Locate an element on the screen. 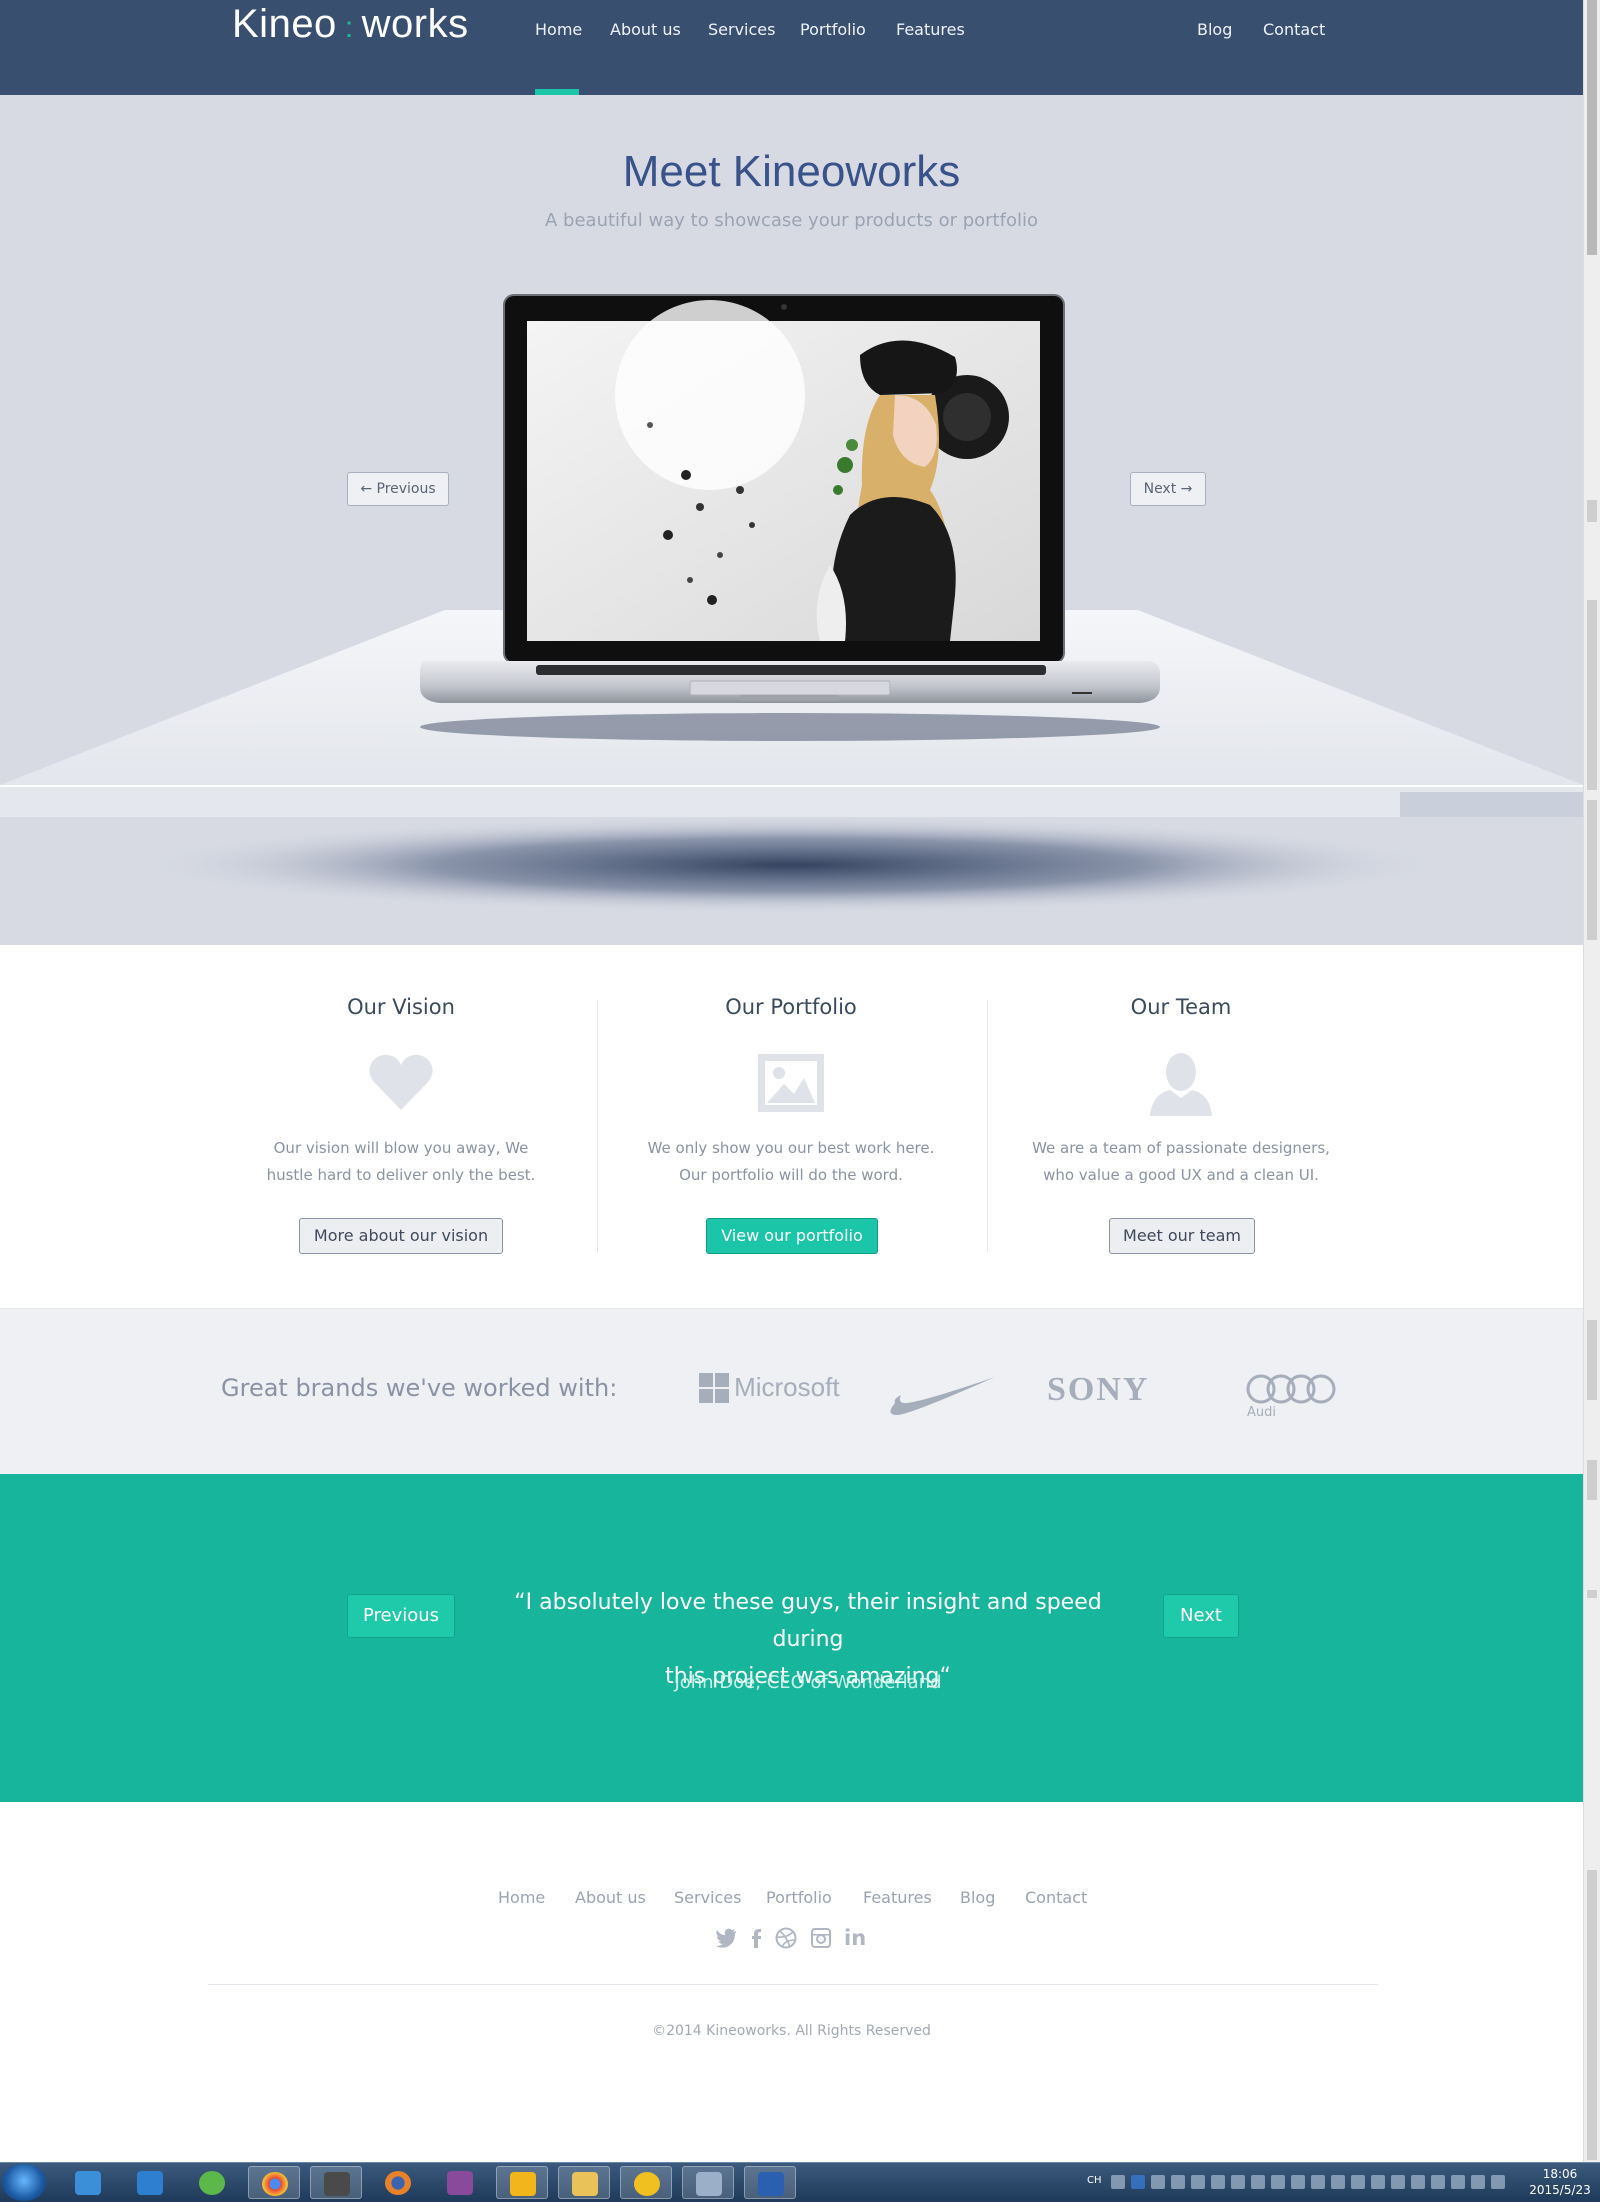  nav-portfolio: Portfolio is located at coordinates (833, 29).